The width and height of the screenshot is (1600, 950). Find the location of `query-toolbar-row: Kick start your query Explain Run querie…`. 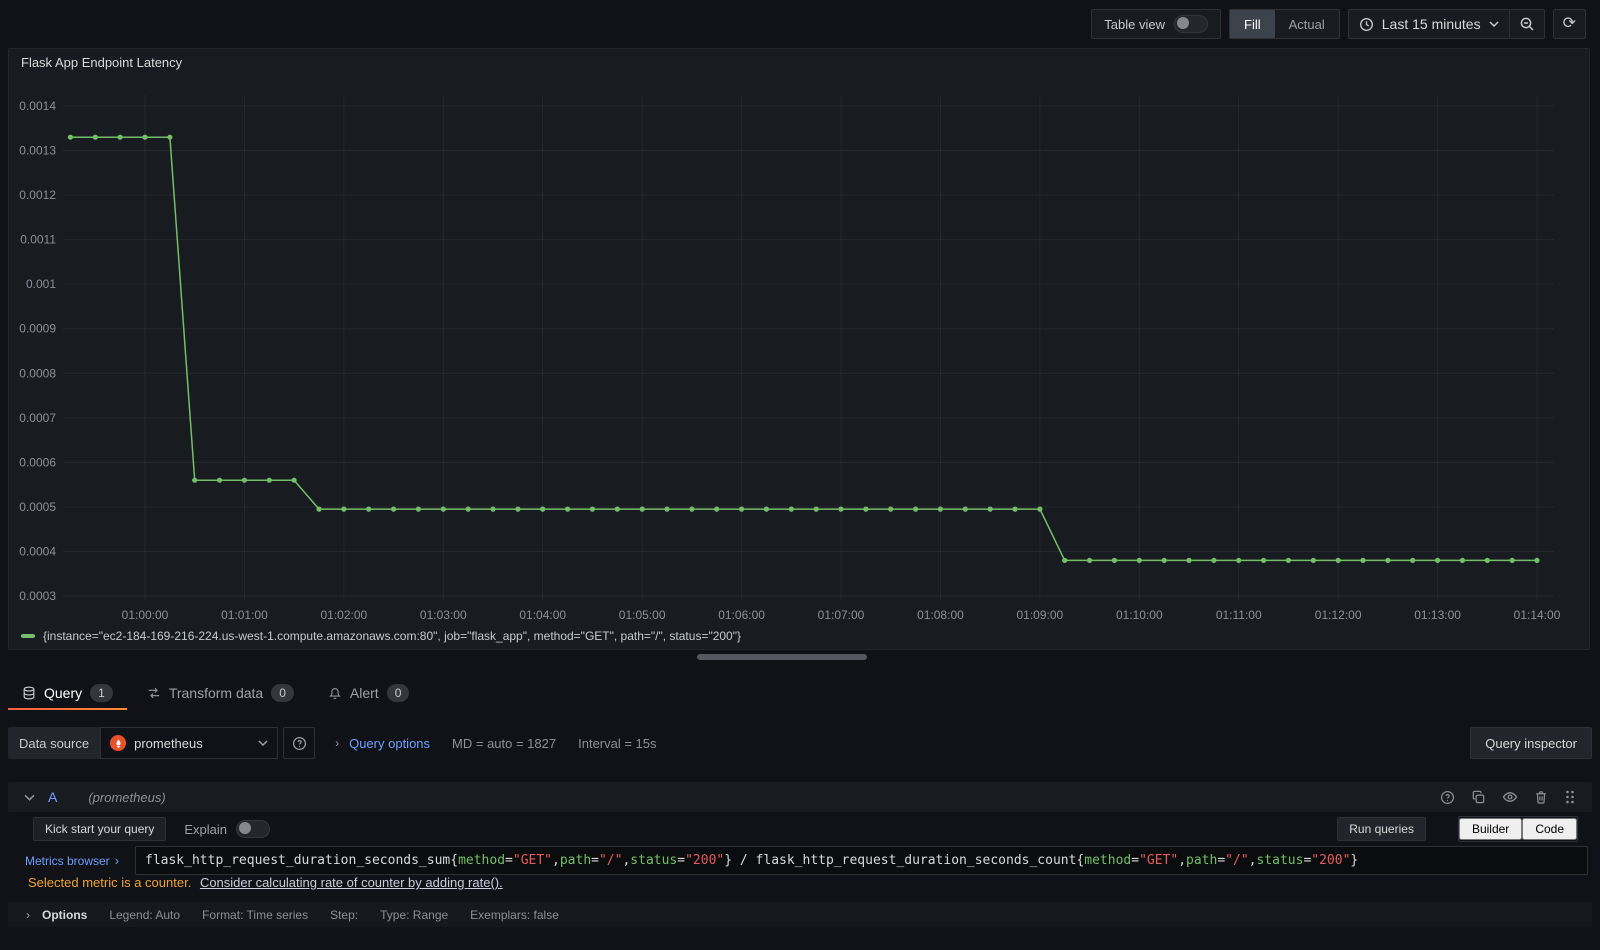

query-toolbar-row: Kick start your query Explain Run querie… is located at coordinates (805, 829).